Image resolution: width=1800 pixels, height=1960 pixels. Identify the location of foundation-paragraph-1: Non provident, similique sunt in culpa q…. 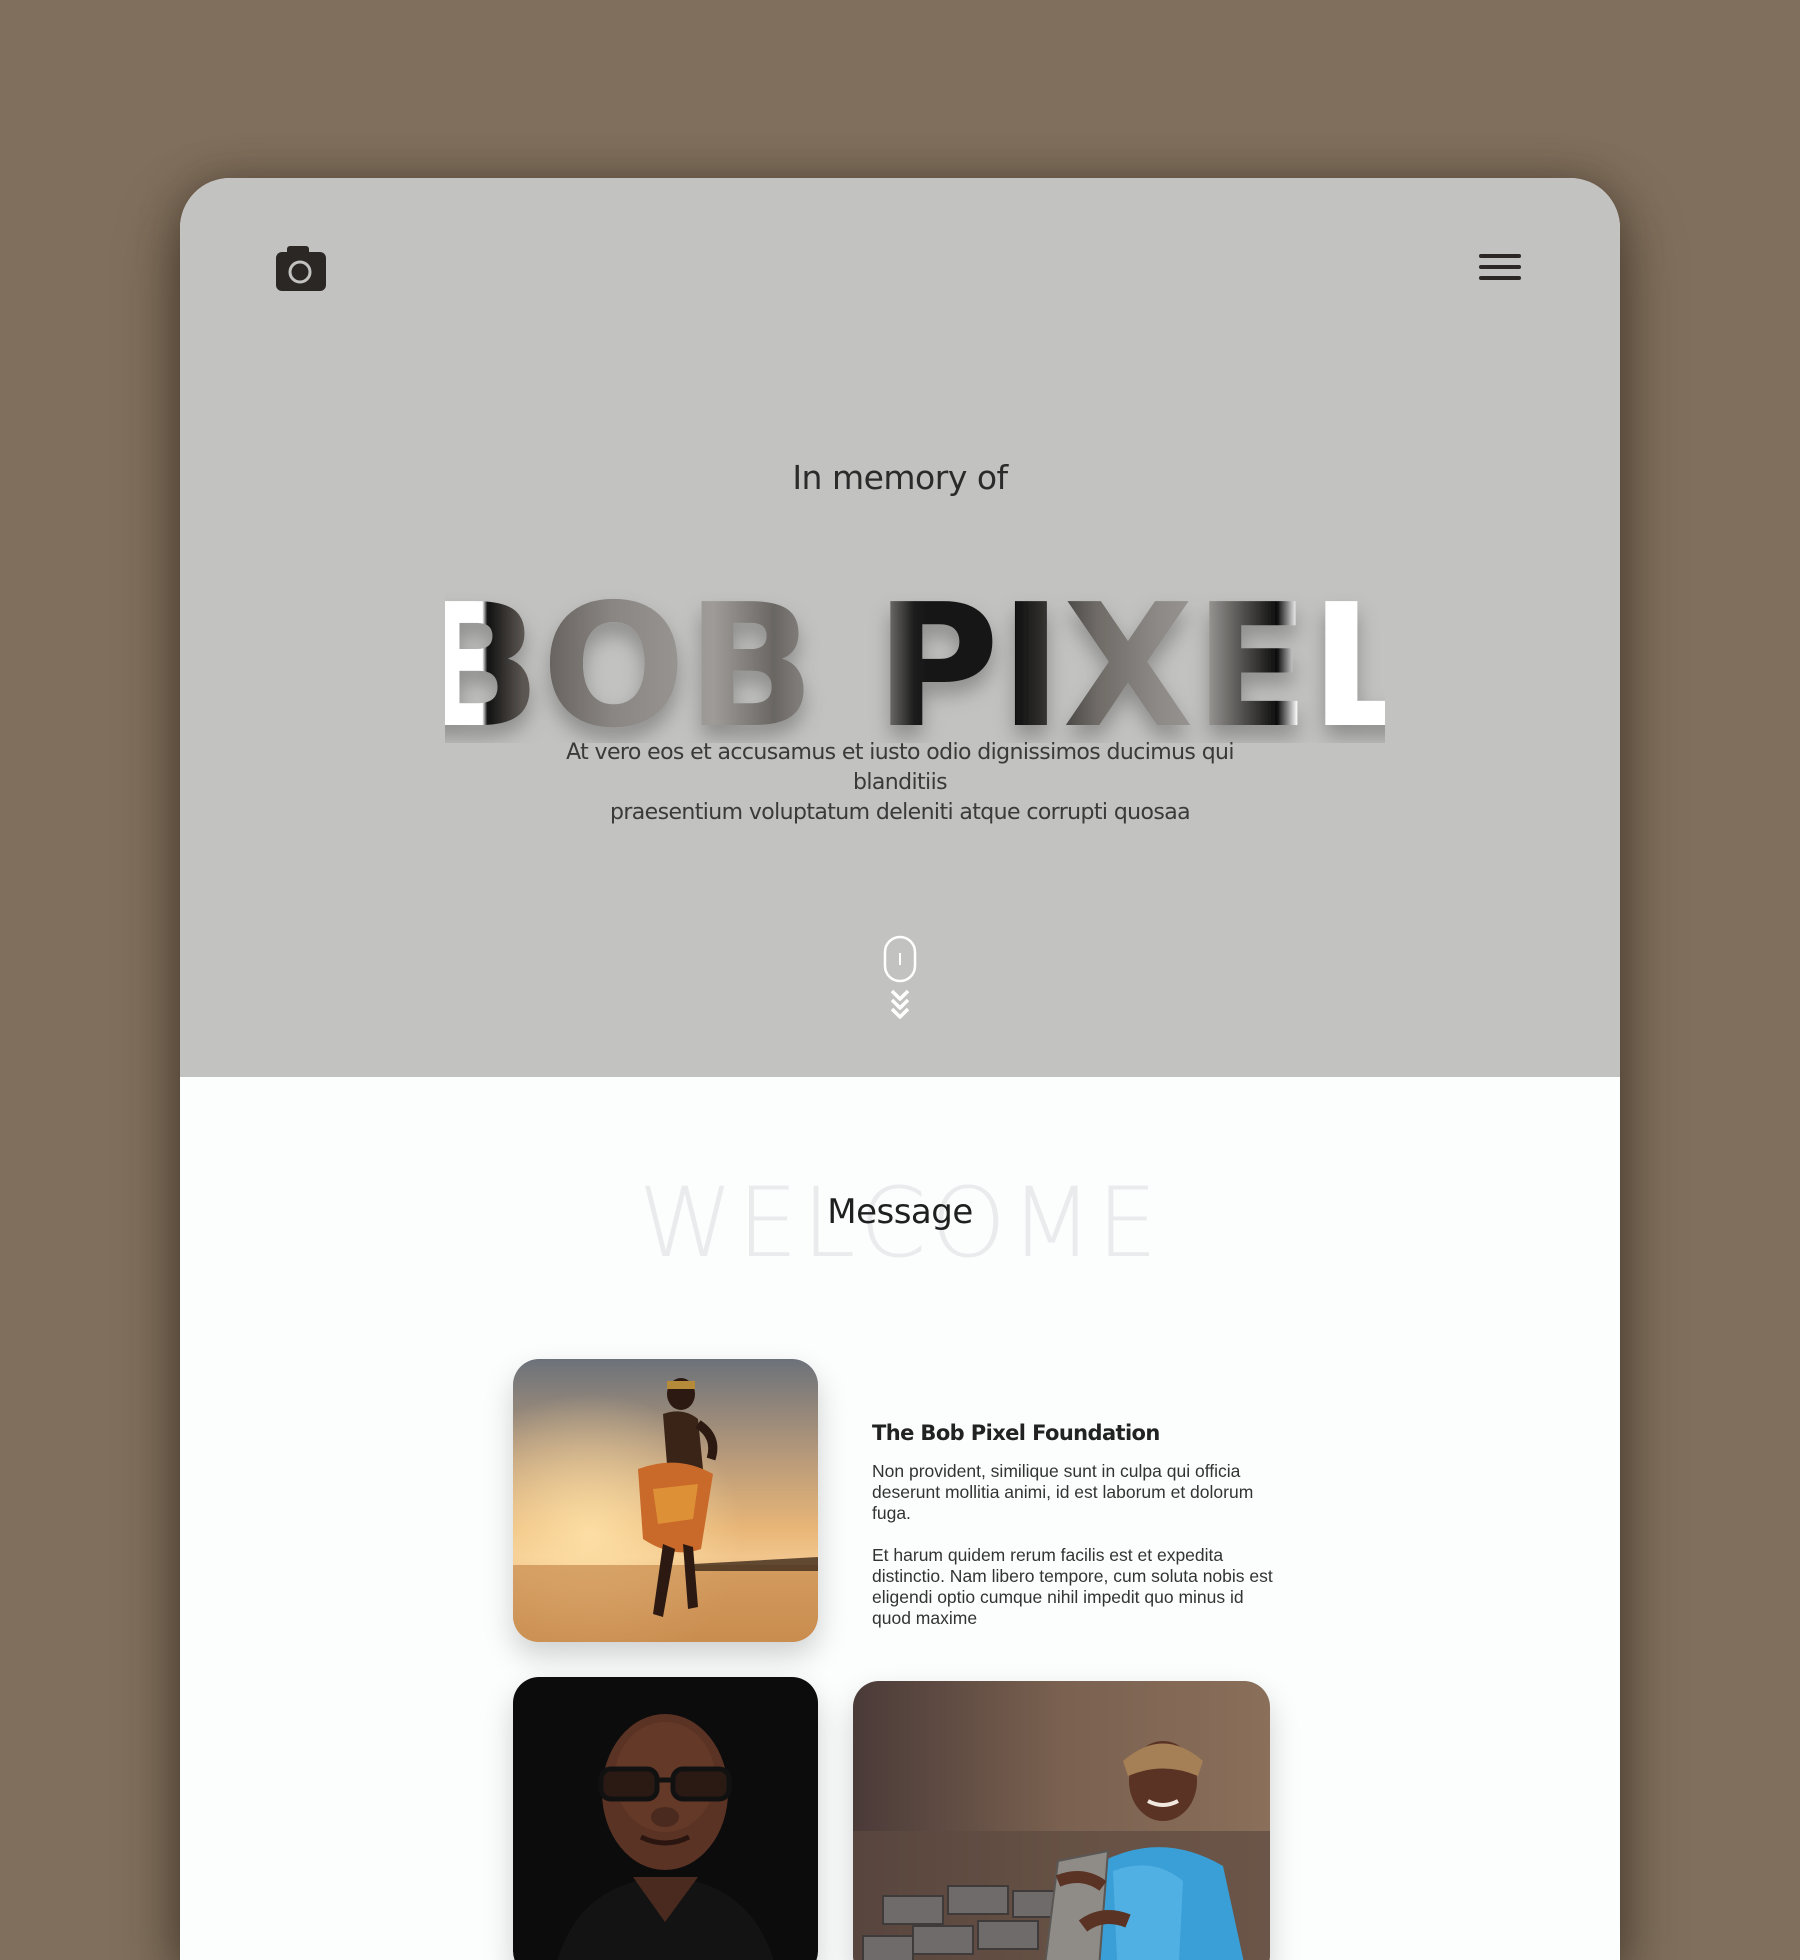
(1063, 1492).